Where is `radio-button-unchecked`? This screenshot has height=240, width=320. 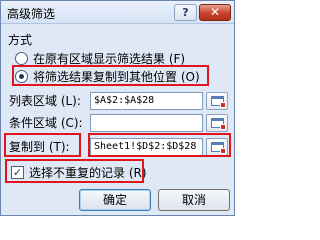 radio-button-unchecked is located at coordinates (21, 58).